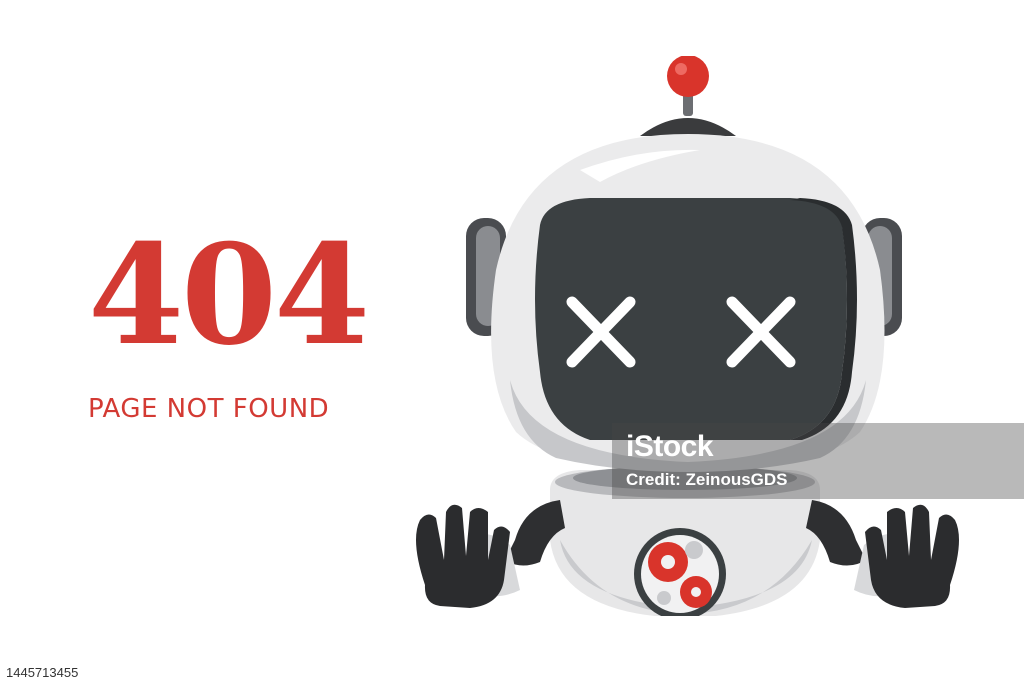 Image resolution: width=1024 pixels, height=693 pixels. I want to click on error-message: PAGE NOT FOUND, so click(209, 409).